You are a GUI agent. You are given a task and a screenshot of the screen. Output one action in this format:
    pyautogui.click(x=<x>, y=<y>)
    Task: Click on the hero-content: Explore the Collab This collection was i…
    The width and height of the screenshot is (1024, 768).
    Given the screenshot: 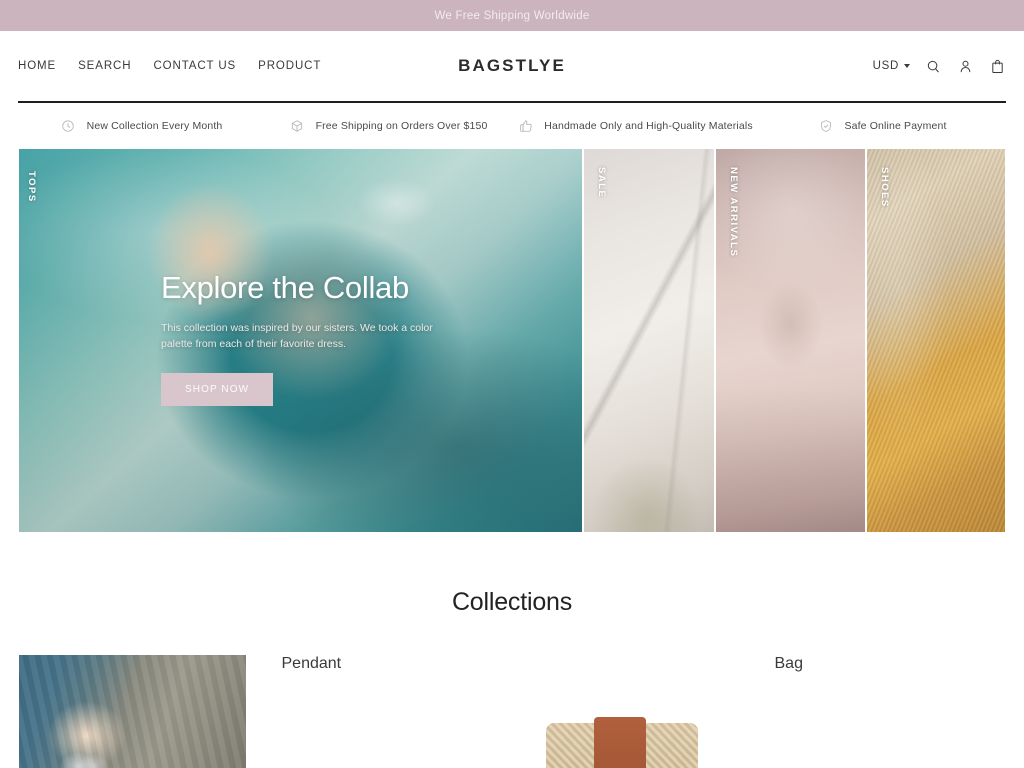 What is the action you would take?
    pyautogui.click(x=311, y=338)
    